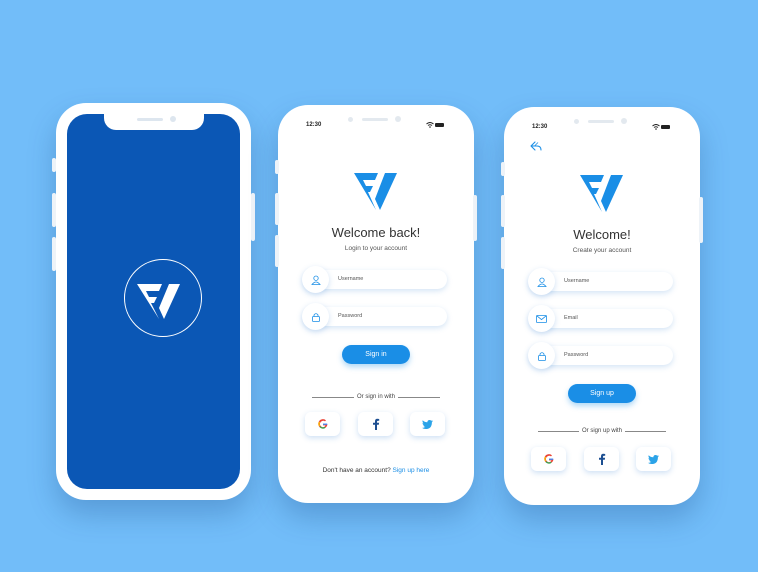 The height and width of the screenshot is (572, 758). I want to click on sign-up-button: Sign up, so click(602, 393).